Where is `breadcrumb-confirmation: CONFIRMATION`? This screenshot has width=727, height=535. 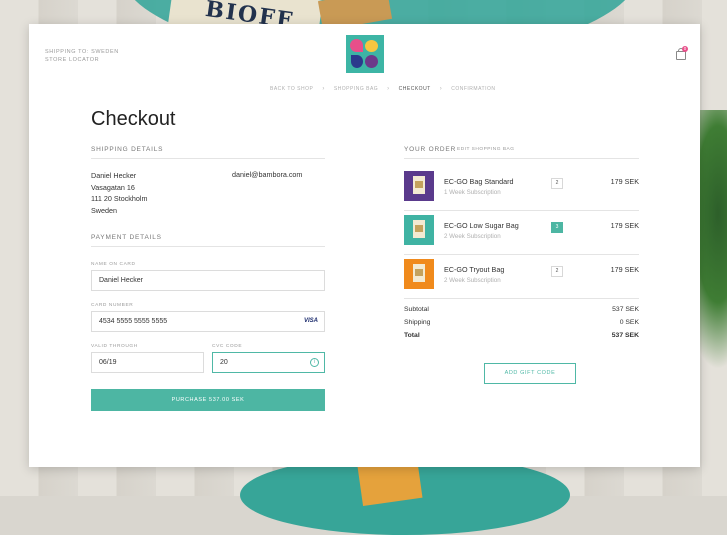 breadcrumb-confirmation: CONFIRMATION is located at coordinates (473, 89).